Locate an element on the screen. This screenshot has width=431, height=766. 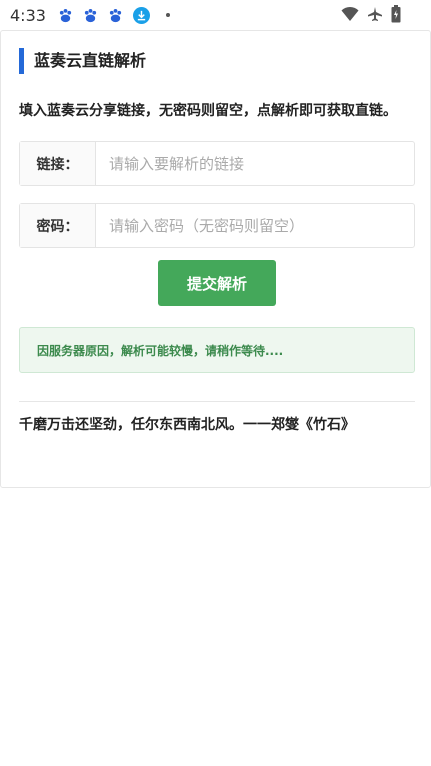
submit-button: 提交解析 is located at coordinates (217, 283).